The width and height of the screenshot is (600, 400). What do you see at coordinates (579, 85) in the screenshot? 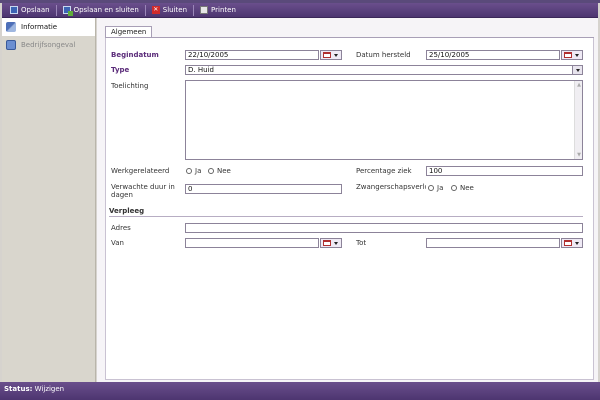
I see `scroll-up-icon: ▲` at bounding box center [579, 85].